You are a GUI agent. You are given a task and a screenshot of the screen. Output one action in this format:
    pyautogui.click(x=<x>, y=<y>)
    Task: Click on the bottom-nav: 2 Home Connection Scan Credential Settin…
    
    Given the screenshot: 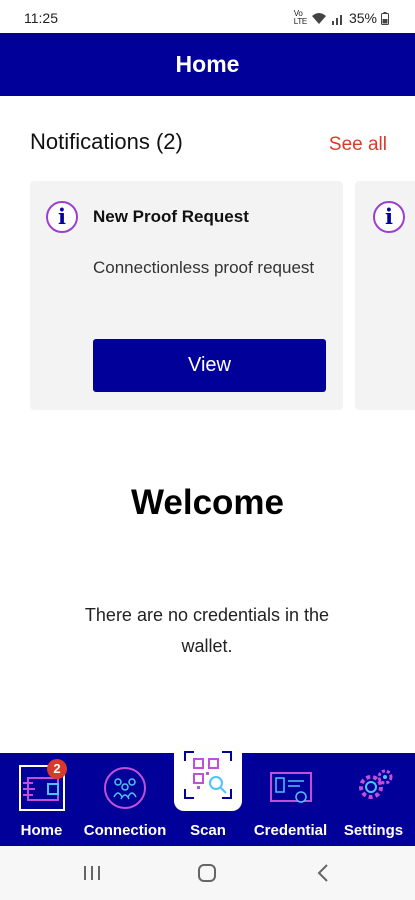 What is the action you would take?
    pyautogui.click(x=207, y=794)
    